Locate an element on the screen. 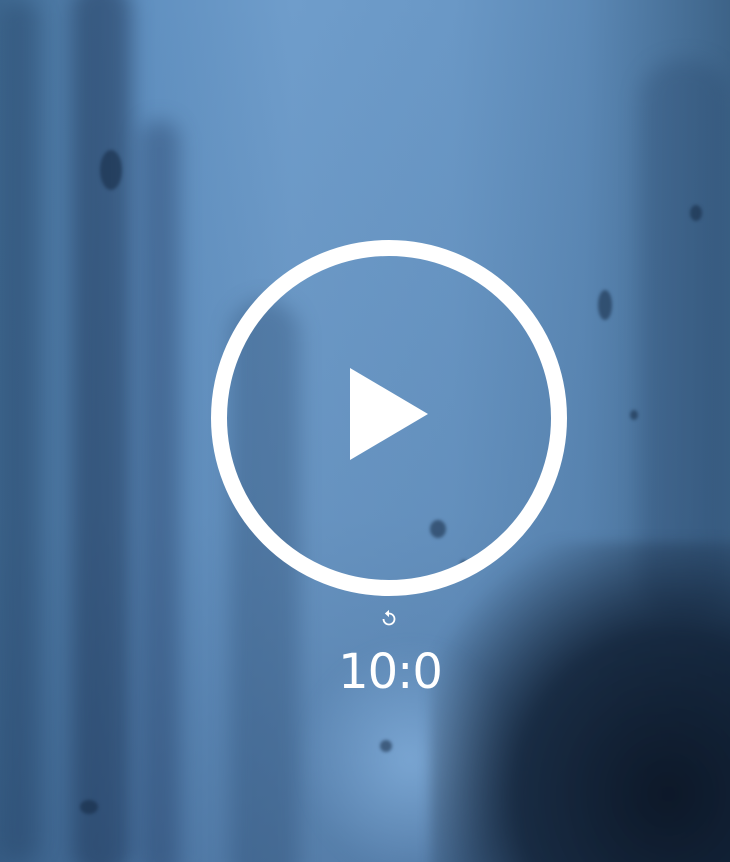  play-icon is located at coordinates (389, 414).